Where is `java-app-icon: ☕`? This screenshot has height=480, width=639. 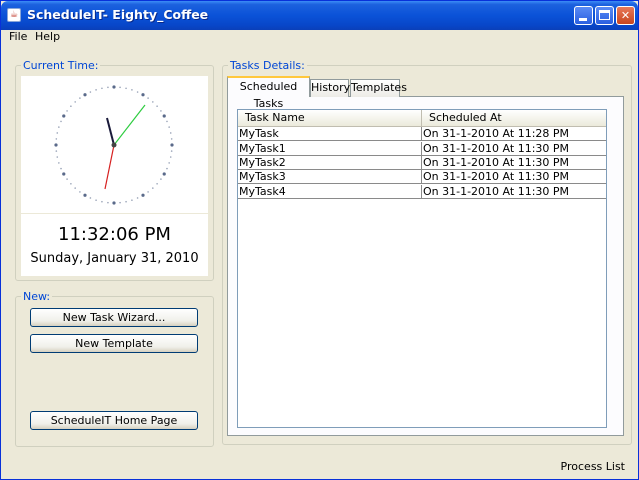 java-app-icon: ☕ is located at coordinates (14, 15).